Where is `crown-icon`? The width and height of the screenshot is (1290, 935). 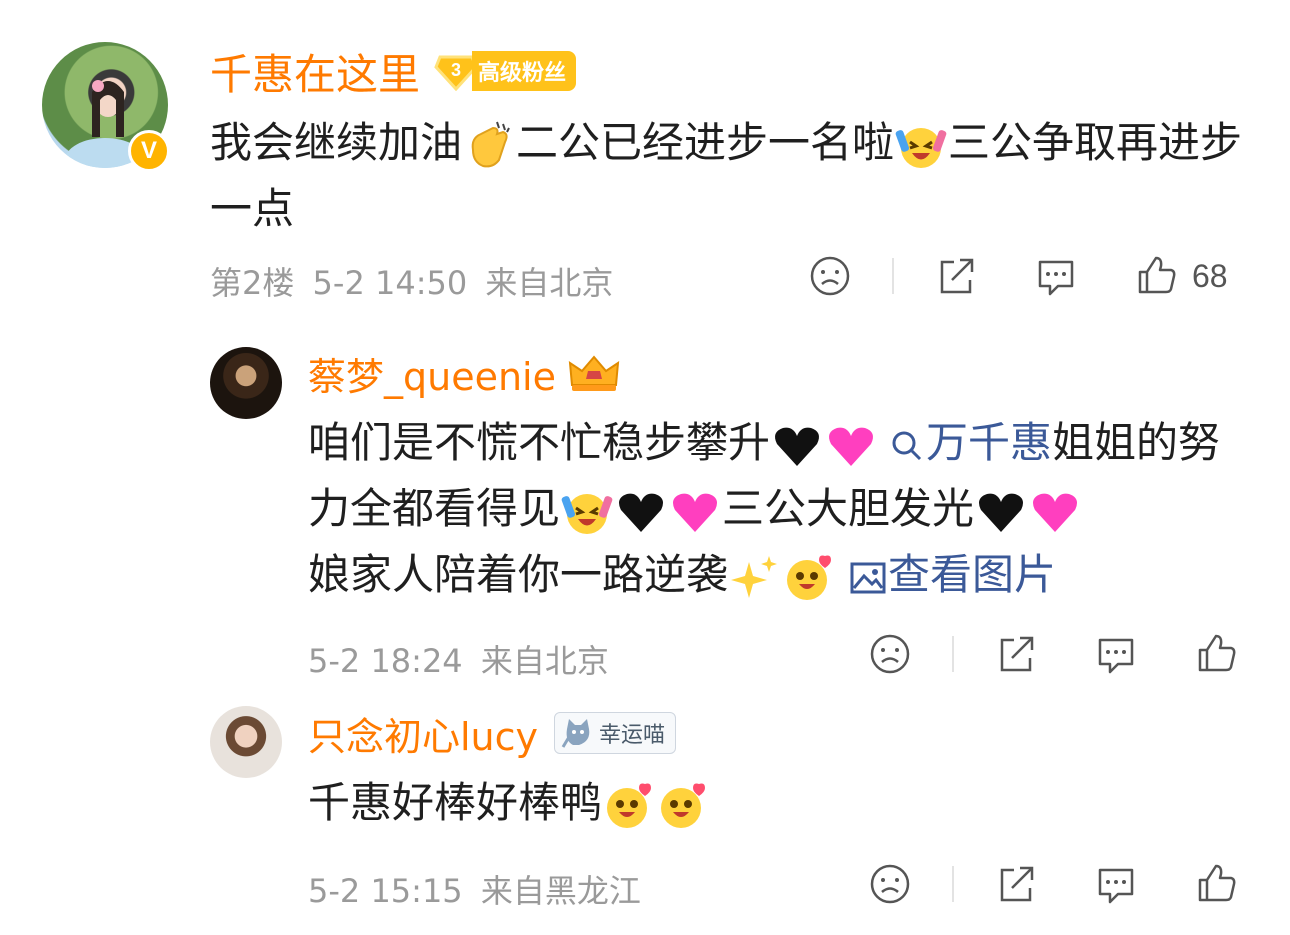 crown-icon is located at coordinates (594, 373).